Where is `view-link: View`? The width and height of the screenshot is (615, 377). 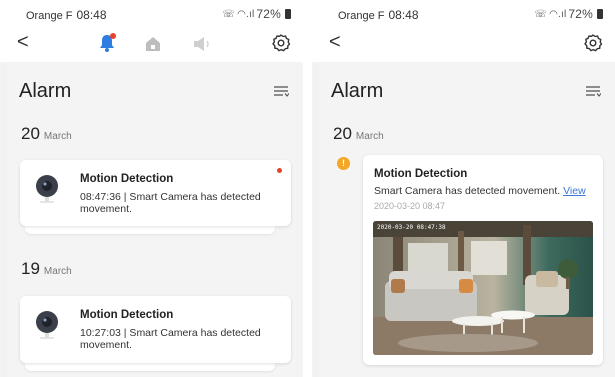
view-link: View is located at coordinates (574, 191).